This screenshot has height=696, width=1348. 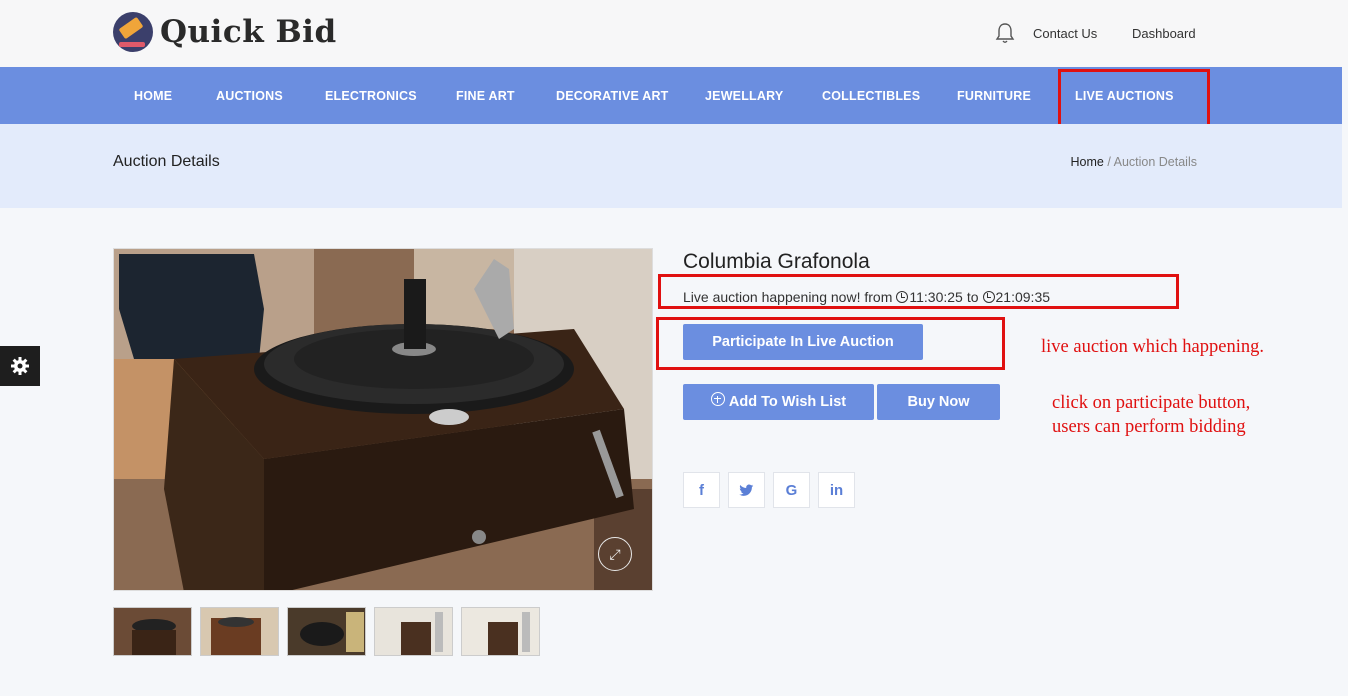 I want to click on gavel-logo-icon, so click(x=133, y=32).